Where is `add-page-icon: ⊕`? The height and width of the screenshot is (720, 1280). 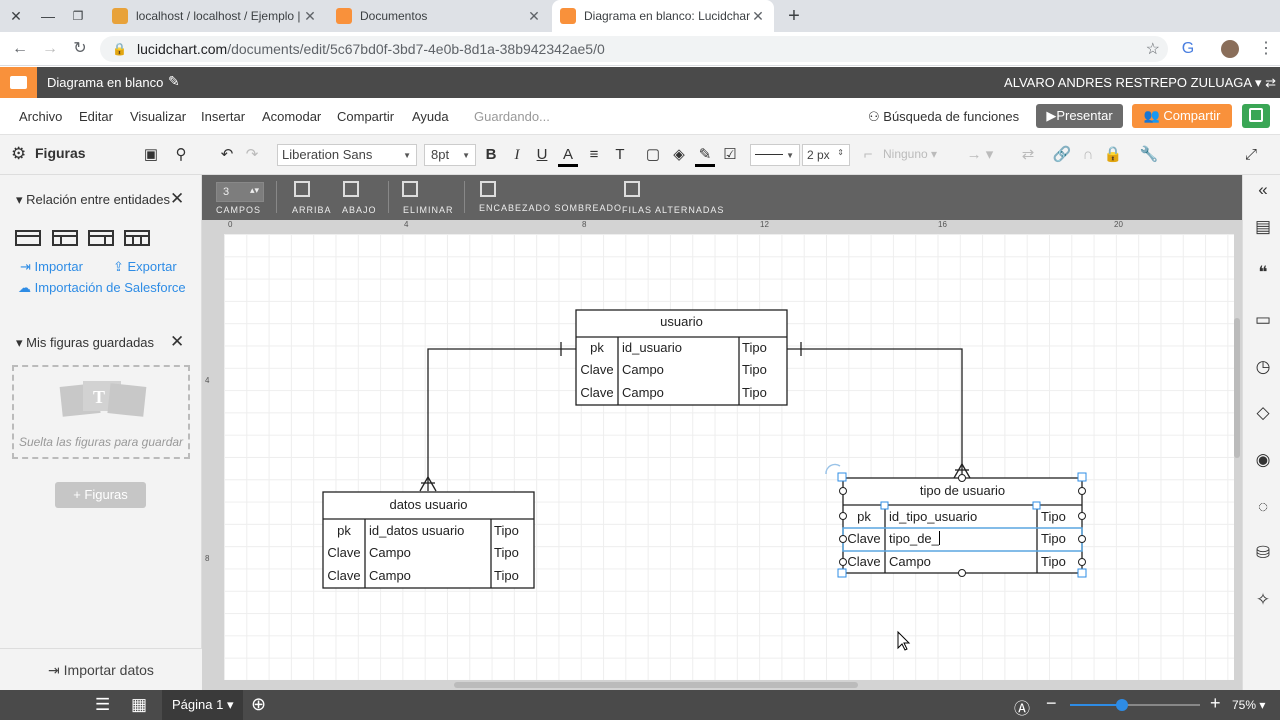 add-page-icon: ⊕ is located at coordinates (258, 704).